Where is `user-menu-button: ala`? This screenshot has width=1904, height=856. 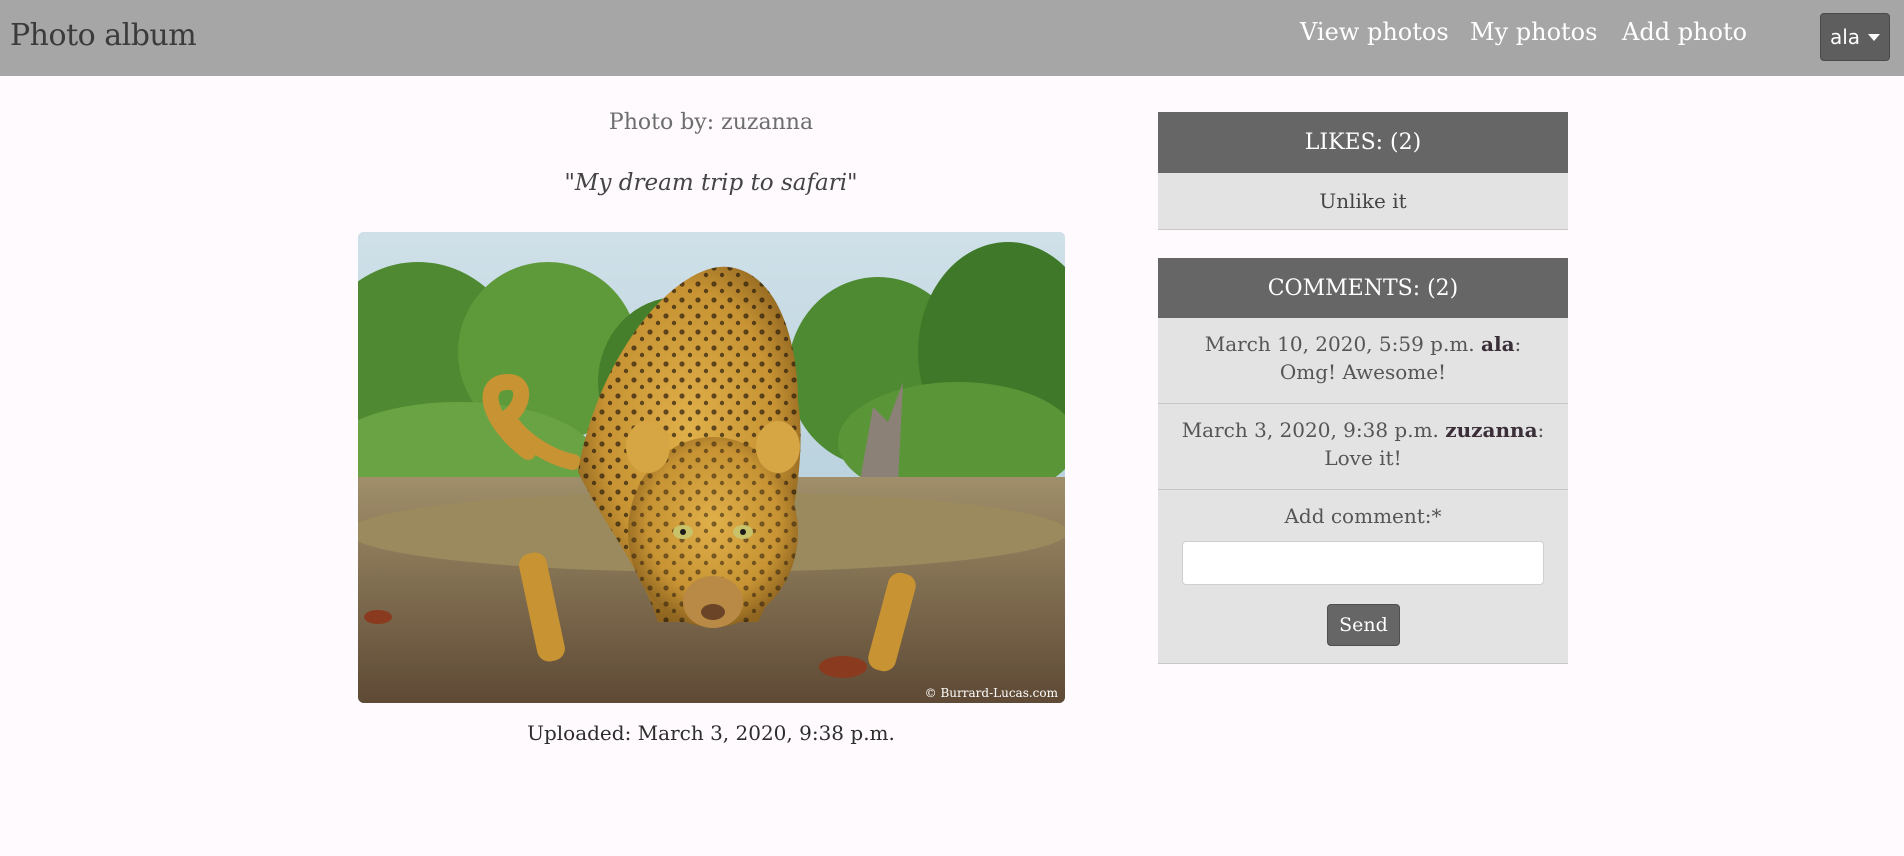
user-menu-button: ala is located at coordinates (1855, 37).